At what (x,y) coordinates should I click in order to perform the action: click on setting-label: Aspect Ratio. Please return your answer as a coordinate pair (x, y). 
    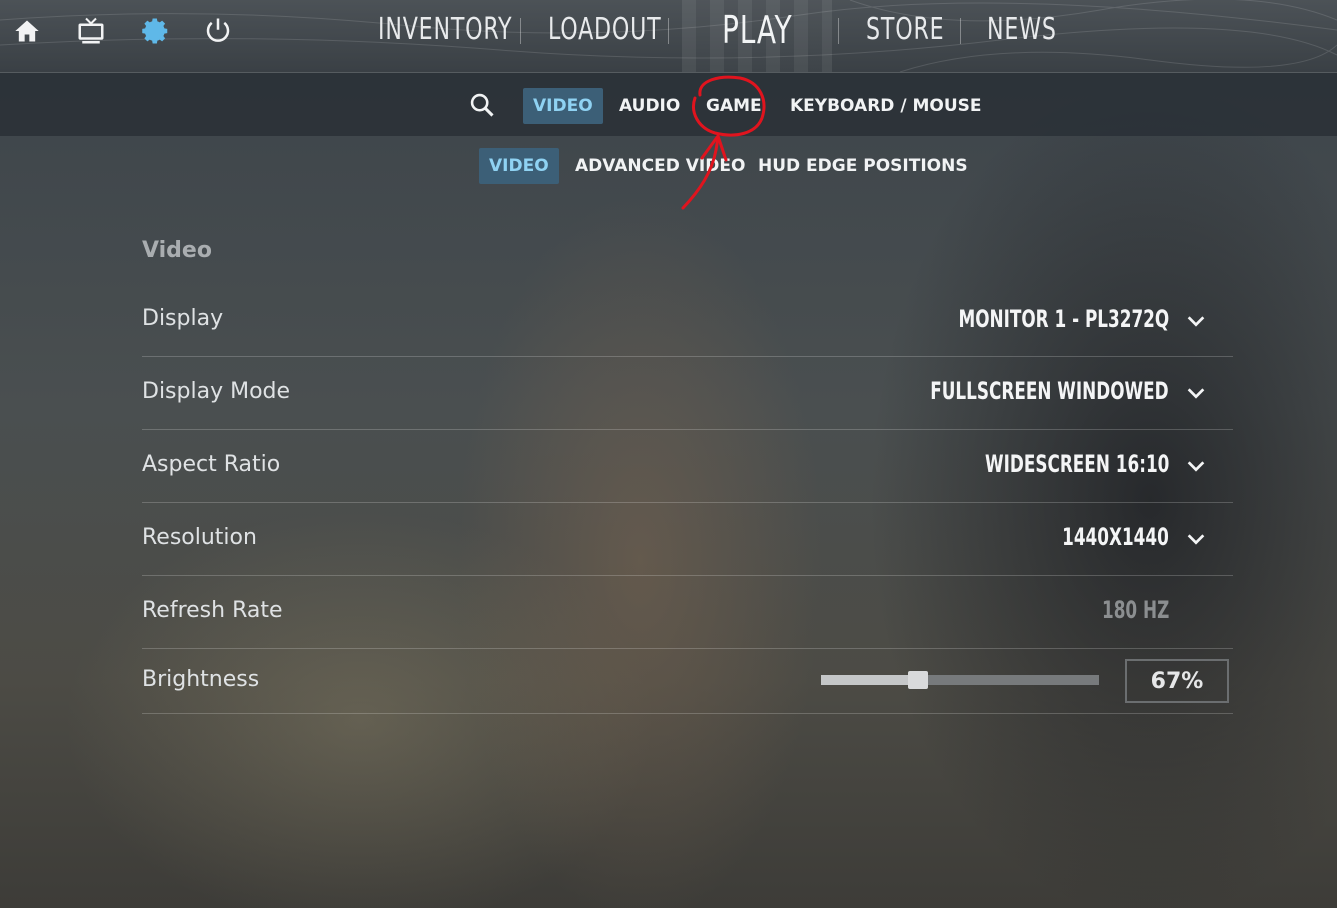
    Looking at the image, I should click on (211, 464).